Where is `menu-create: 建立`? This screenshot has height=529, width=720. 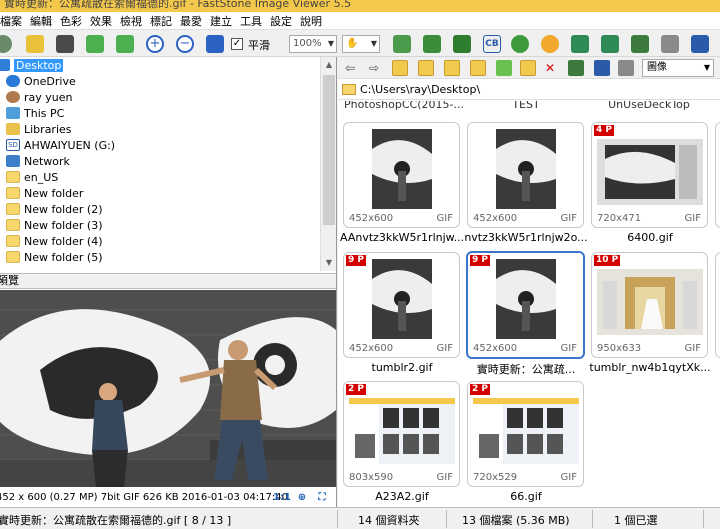
menu-create: 建立 is located at coordinates (221, 21).